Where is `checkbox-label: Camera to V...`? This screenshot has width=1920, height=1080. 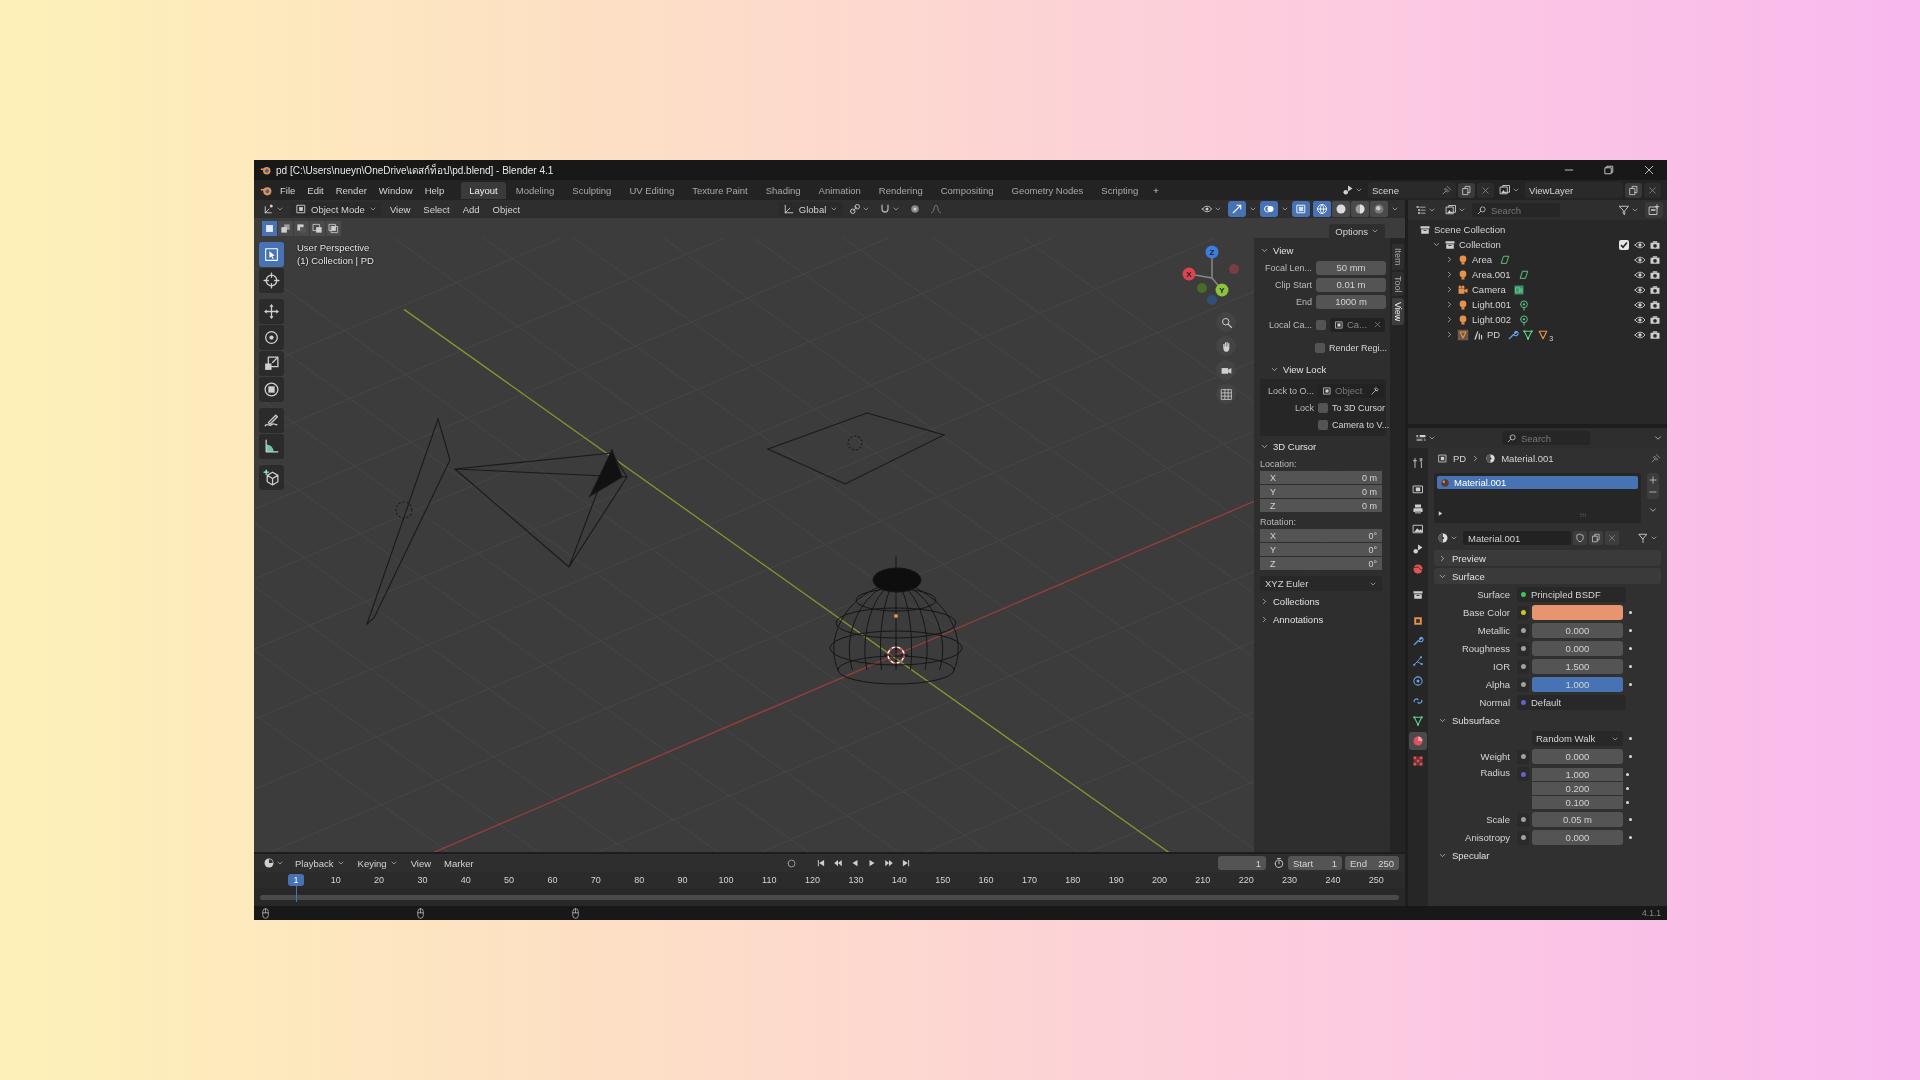 checkbox-label: Camera to V... is located at coordinates (1361, 424).